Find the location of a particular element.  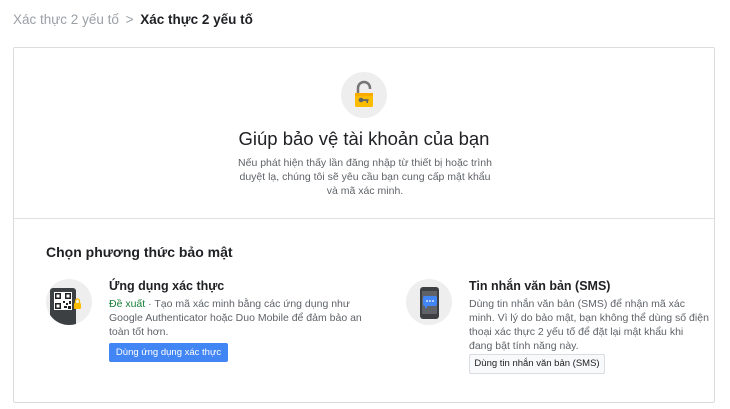

unlocked-padlock-icon is located at coordinates (364, 95).